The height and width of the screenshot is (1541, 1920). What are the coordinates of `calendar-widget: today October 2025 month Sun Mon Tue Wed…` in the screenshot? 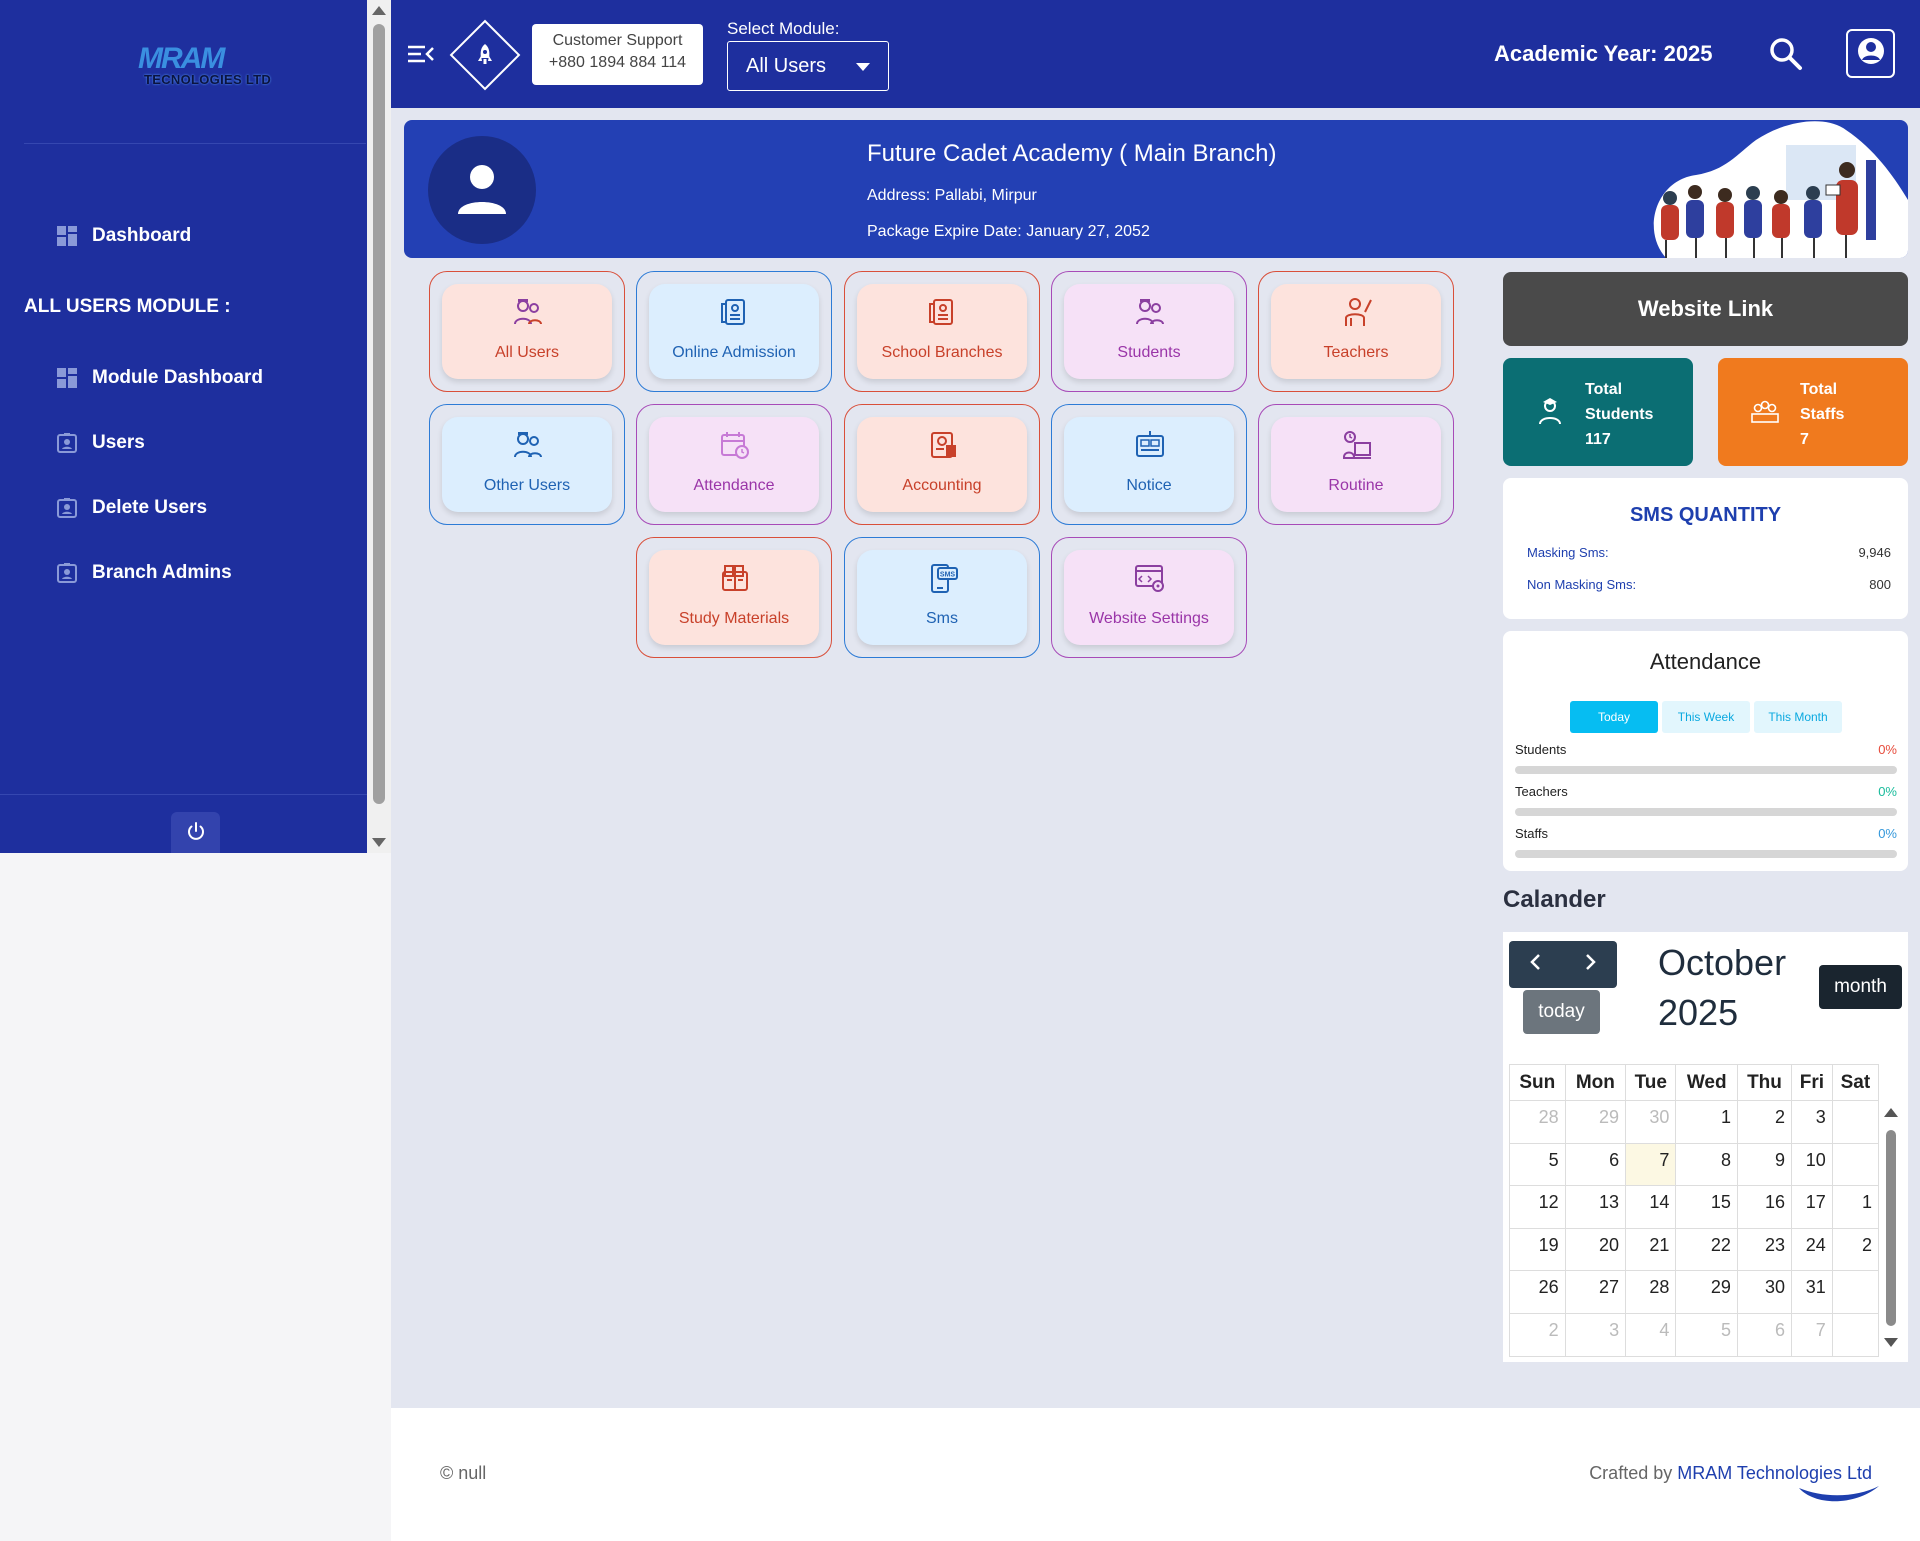 It's located at (1705, 1147).